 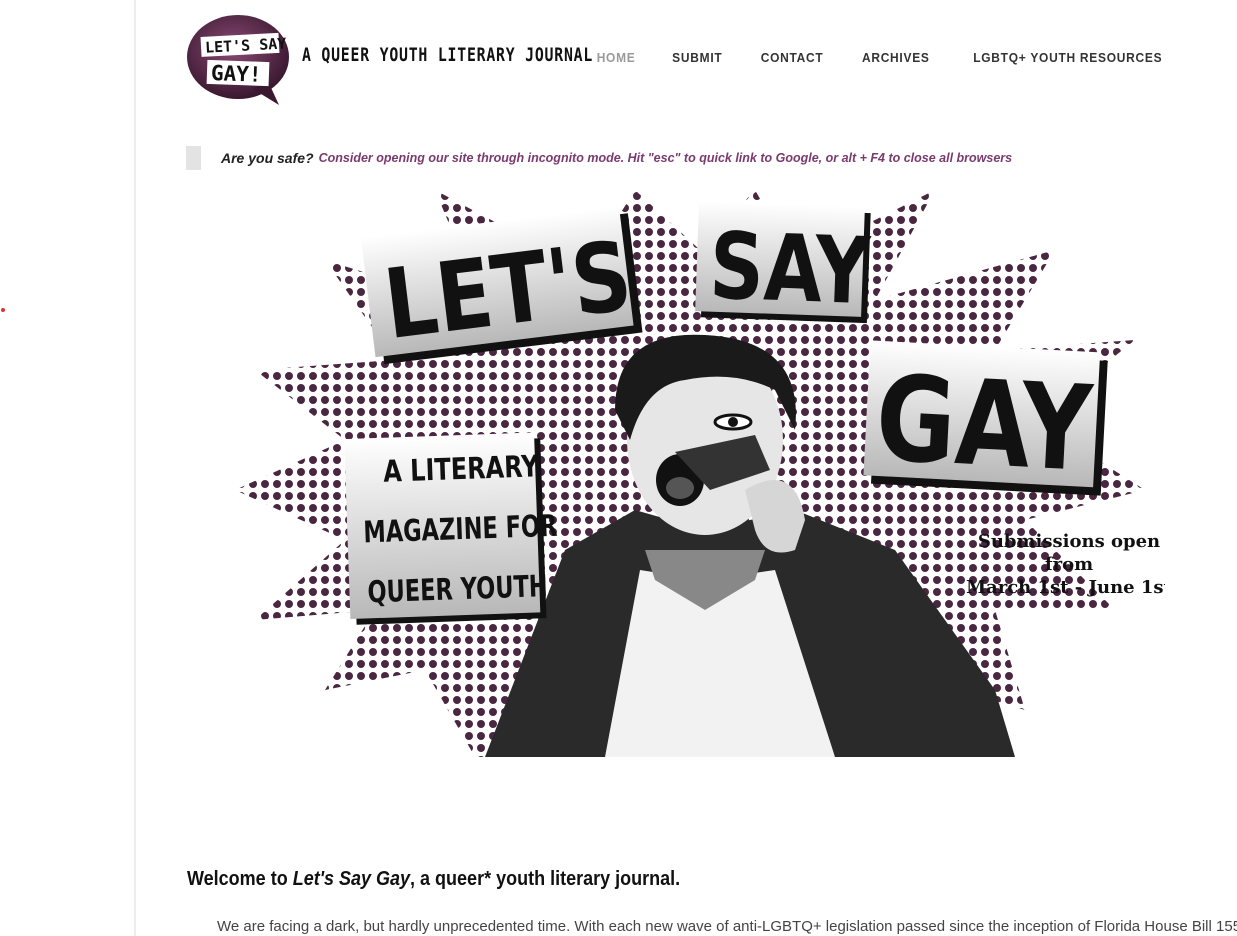 I want to click on site-logo: LET'S SAY GAY!, so click(x=239, y=61).